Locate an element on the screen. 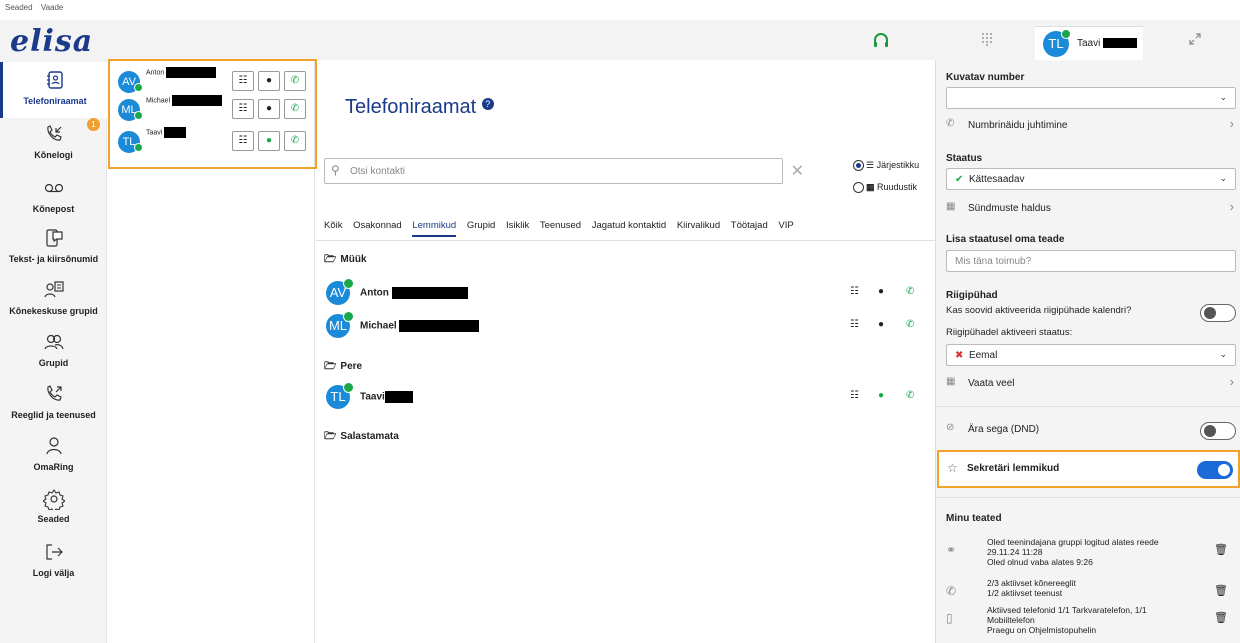 The height and width of the screenshot is (643, 1240). status-message-label: Lisa staatusel oma teade is located at coordinates (1005, 239).